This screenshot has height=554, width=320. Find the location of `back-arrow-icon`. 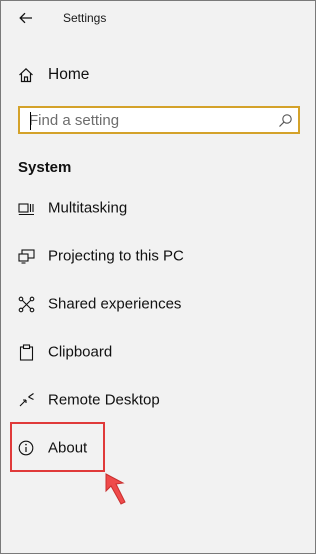

back-arrow-icon is located at coordinates (25, 18).